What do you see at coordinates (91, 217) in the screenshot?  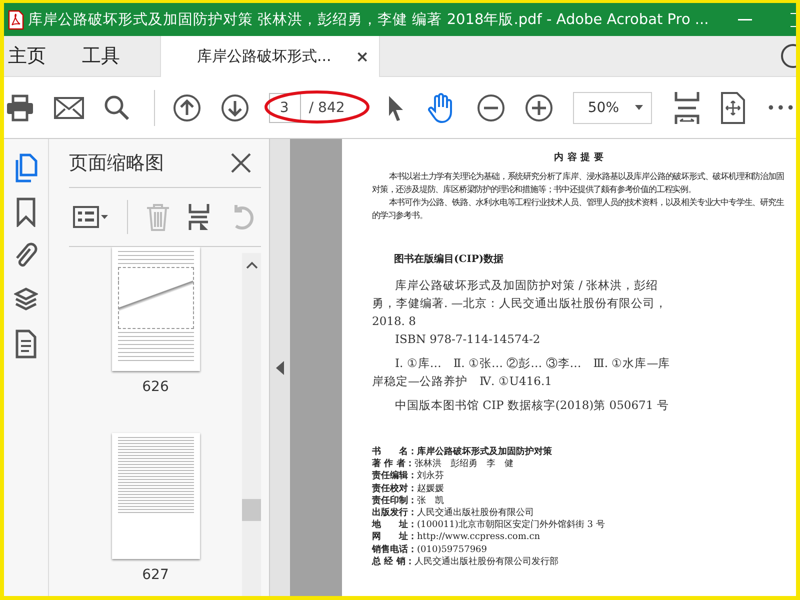 I see `options-icon` at bounding box center [91, 217].